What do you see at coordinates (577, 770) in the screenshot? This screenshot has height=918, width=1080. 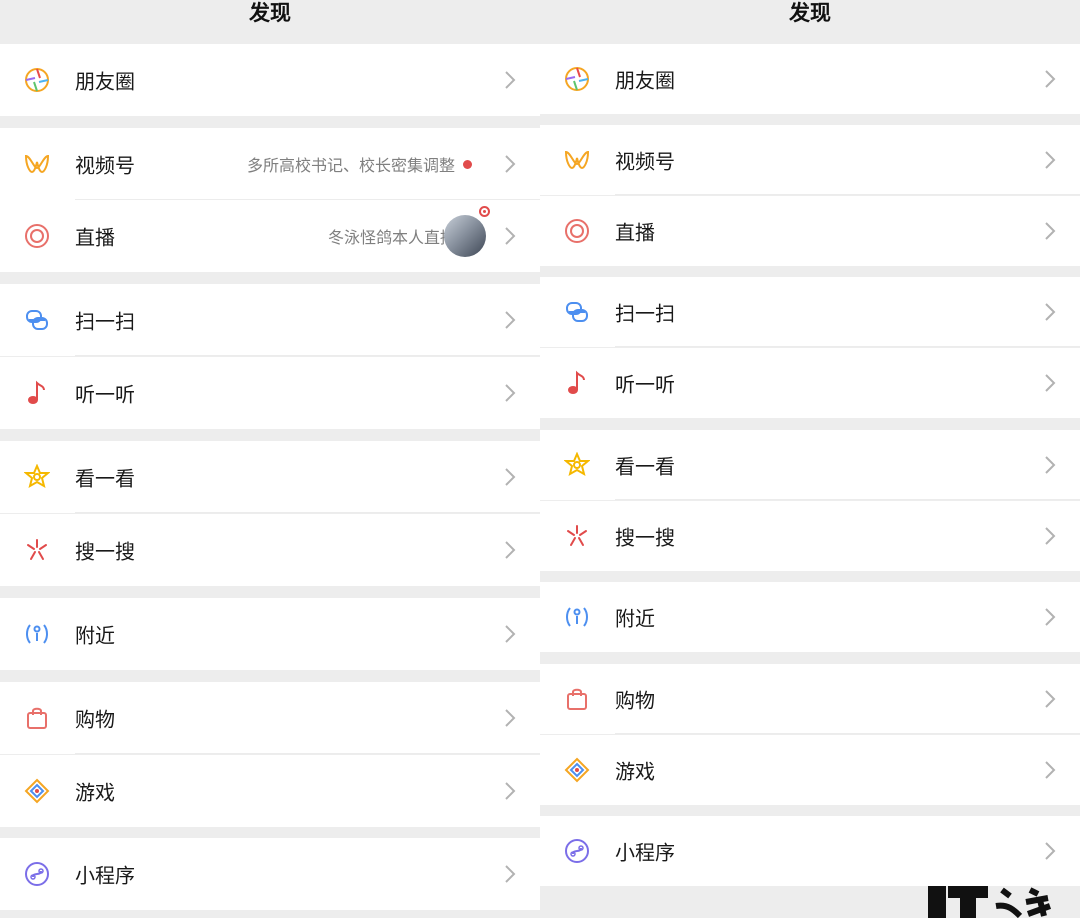 I see `games-icon` at bounding box center [577, 770].